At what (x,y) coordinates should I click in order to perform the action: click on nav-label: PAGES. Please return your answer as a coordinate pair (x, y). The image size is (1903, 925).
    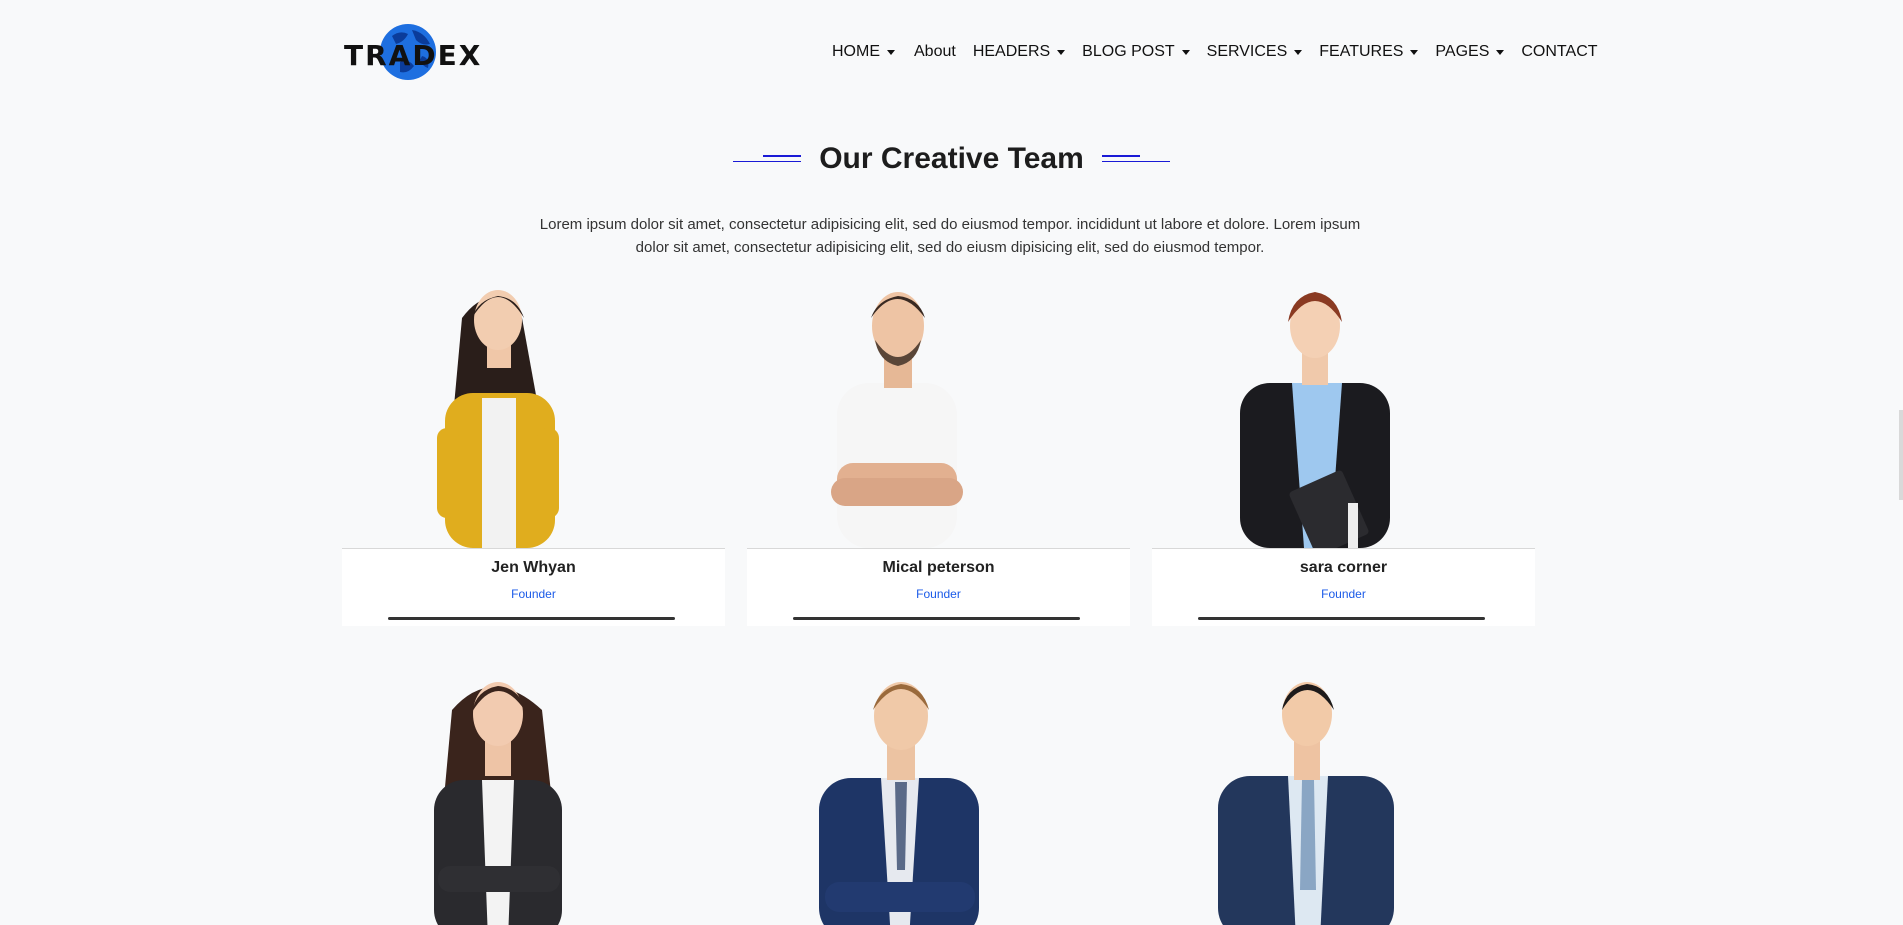
    Looking at the image, I should click on (1462, 51).